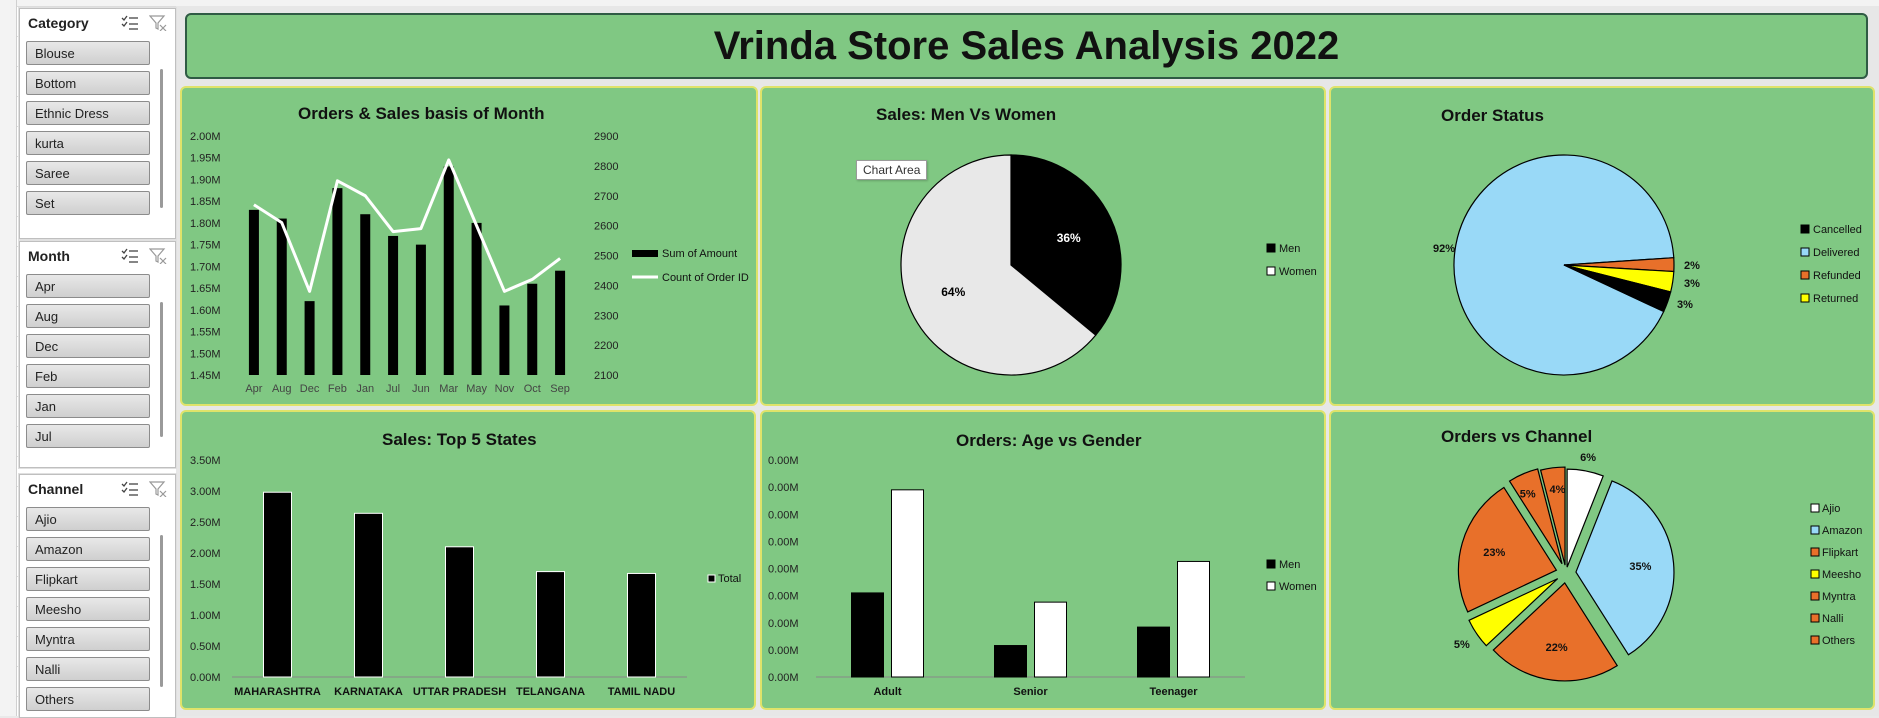  I want to click on slicer-item-jan: Jan, so click(88, 406).